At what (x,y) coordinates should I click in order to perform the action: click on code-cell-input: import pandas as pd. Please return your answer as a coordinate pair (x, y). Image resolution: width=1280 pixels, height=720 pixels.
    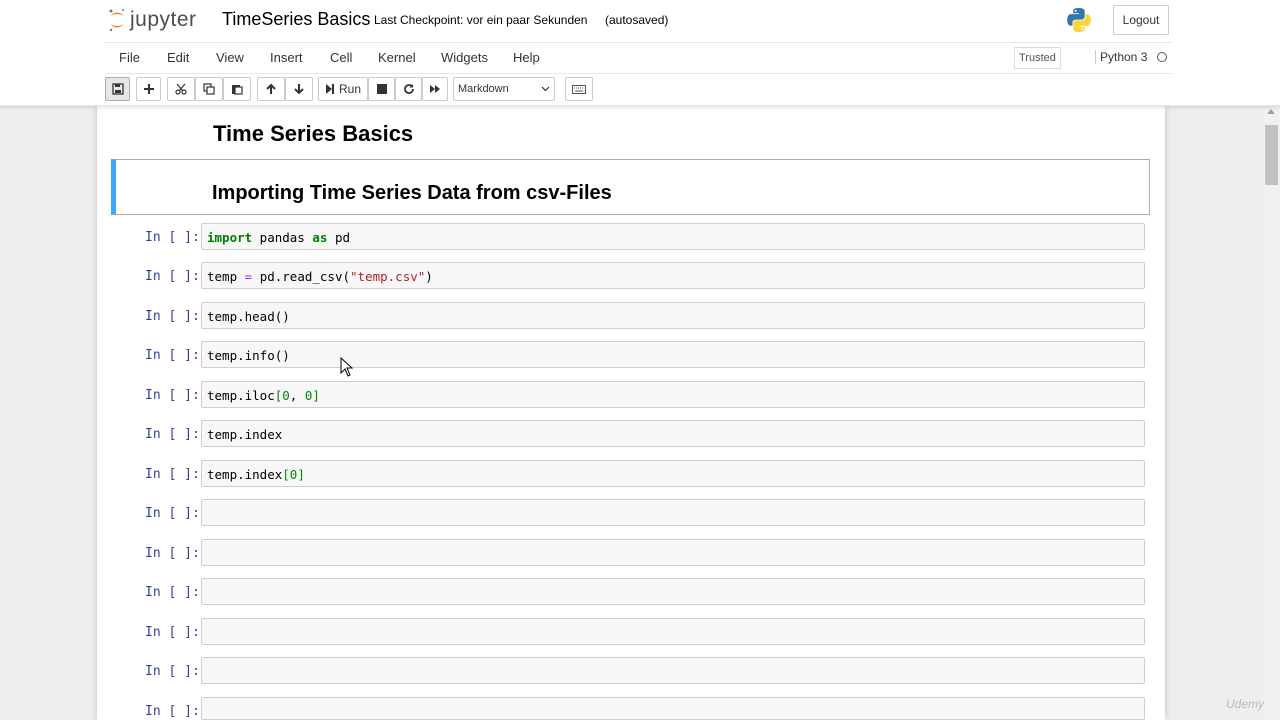
    Looking at the image, I should click on (673, 236).